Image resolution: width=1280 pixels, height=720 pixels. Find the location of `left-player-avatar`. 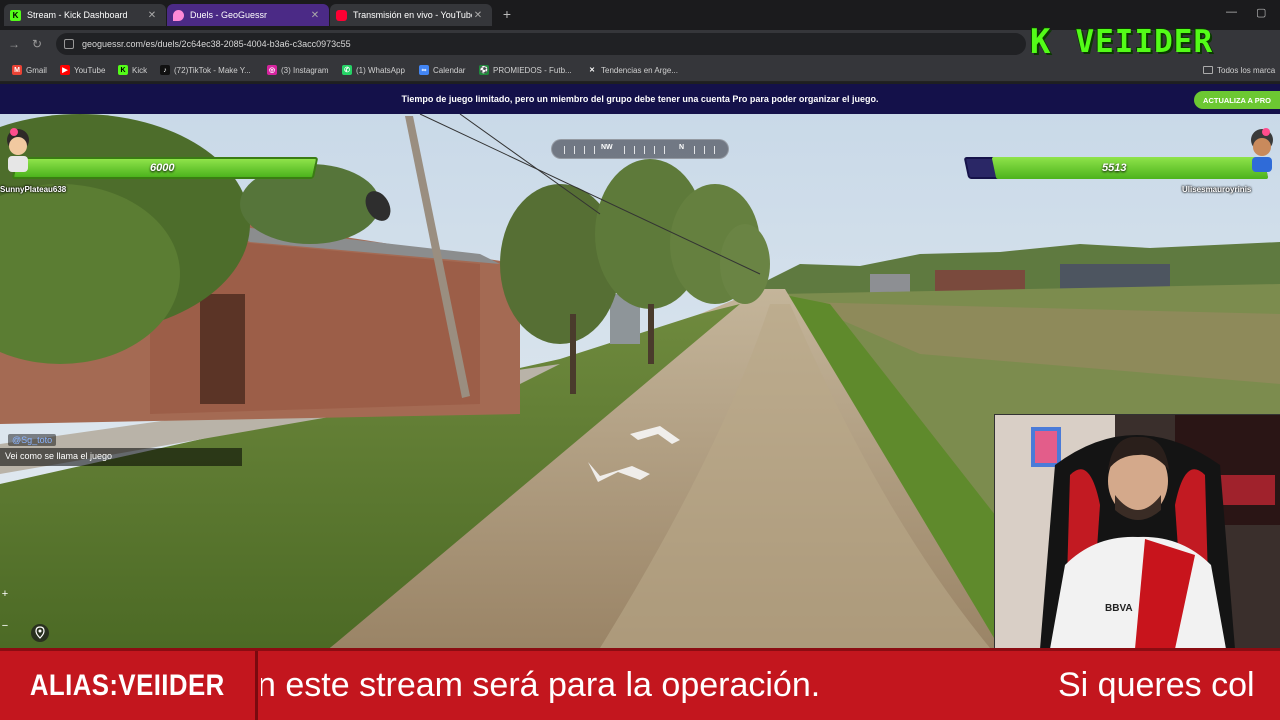

left-player-avatar is located at coordinates (18, 150).